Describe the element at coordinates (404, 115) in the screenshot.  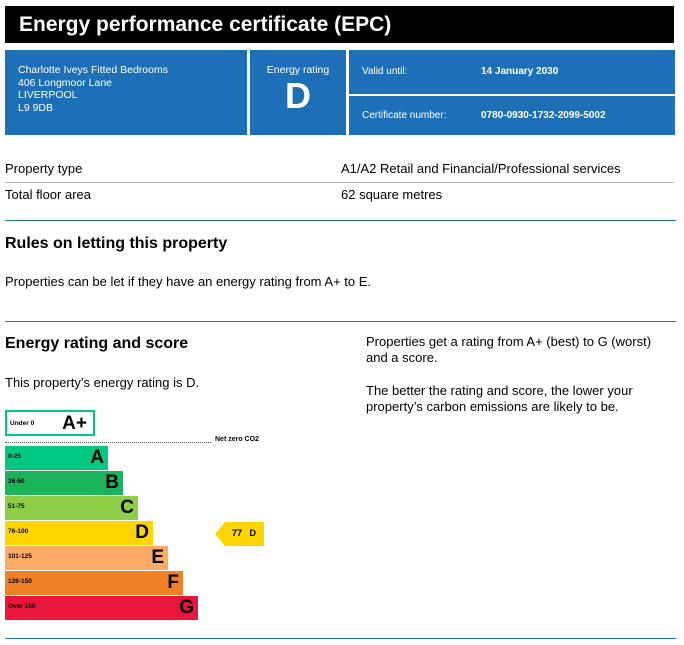
I see `certificate-number-label: Certificate number:` at that location.